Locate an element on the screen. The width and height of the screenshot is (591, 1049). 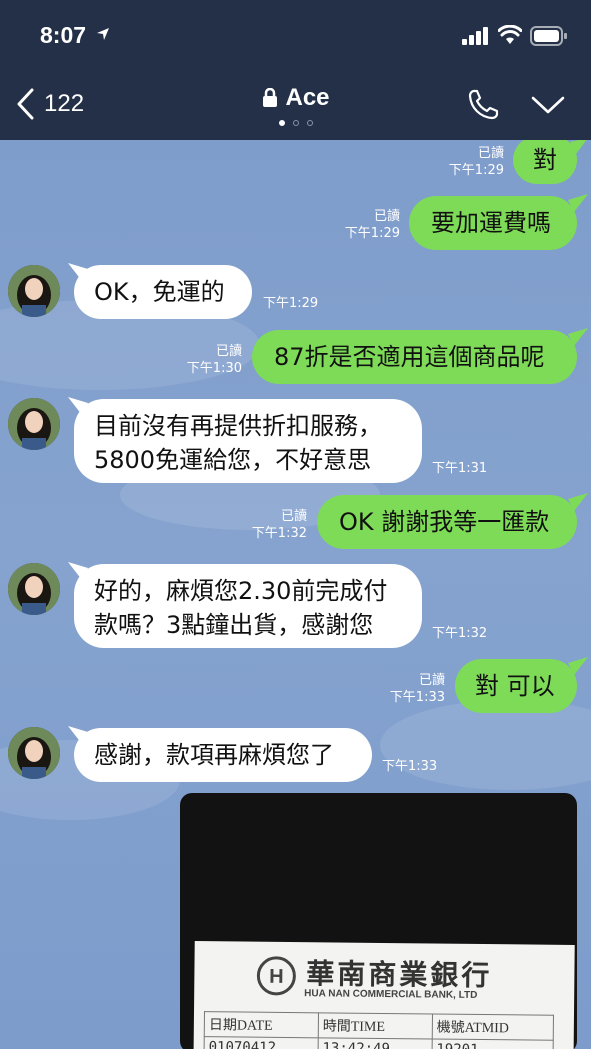
outgoing-message: 對 可以 is located at coordinates (516, 686).